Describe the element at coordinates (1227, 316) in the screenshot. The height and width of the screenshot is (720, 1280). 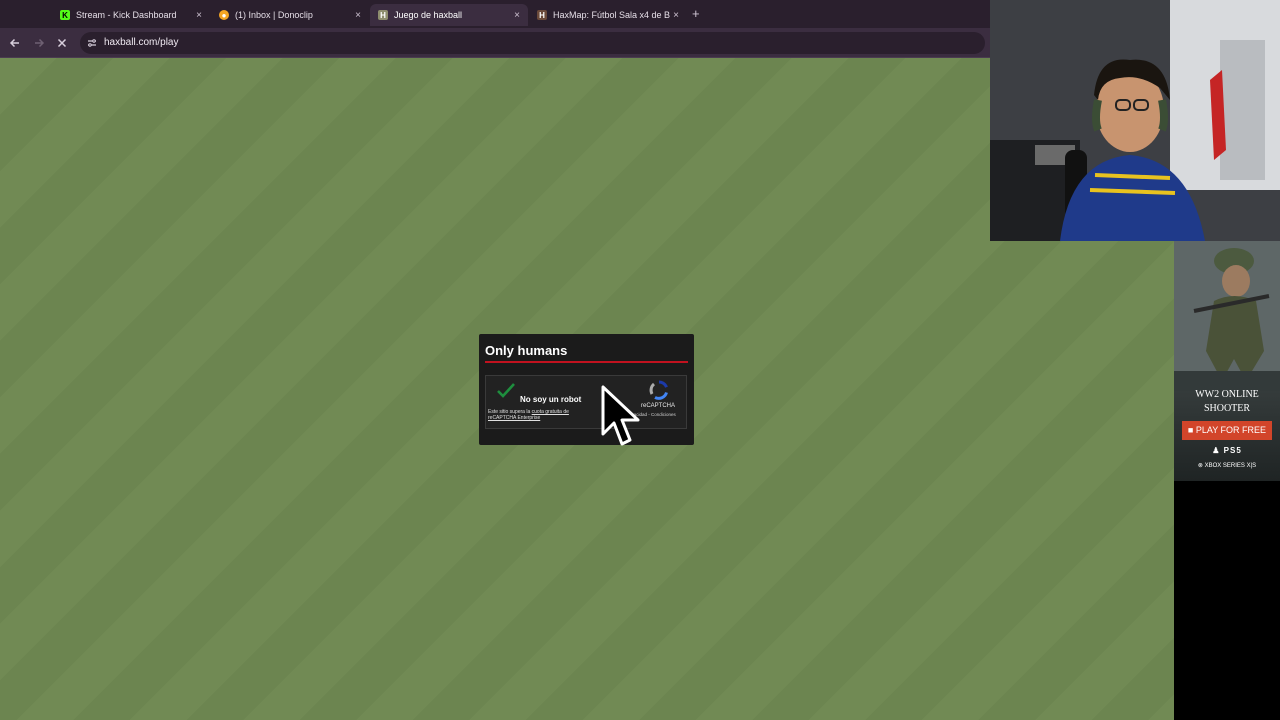
I see `soldier-image` at that location.